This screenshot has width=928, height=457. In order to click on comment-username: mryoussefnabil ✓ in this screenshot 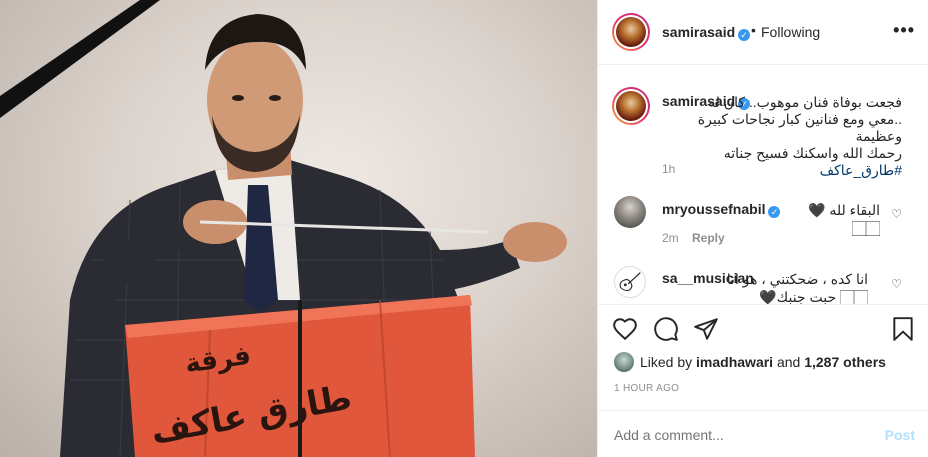, I will do `click(721, 209)`.